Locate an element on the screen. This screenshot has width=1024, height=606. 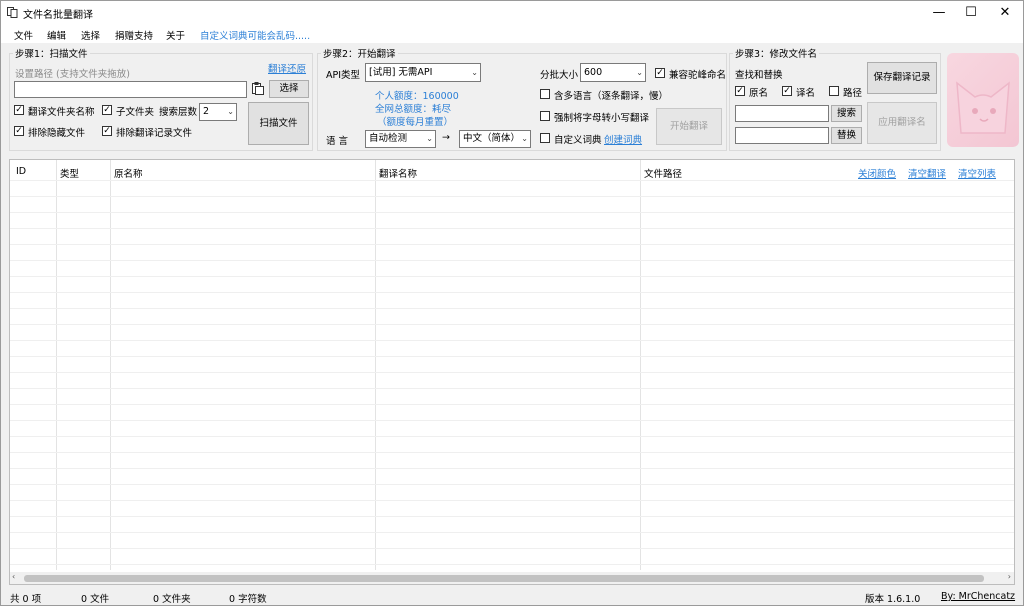
find-replace-label: 查找和替换 is located at coordinates (759, 75).